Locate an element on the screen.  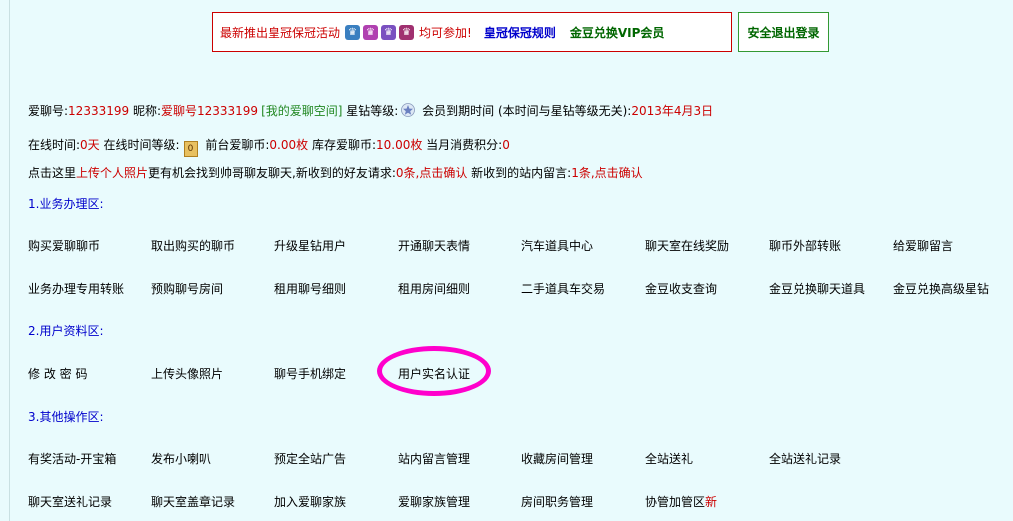
menu-link: 协管加管区 is located at coordinates (675, 501).